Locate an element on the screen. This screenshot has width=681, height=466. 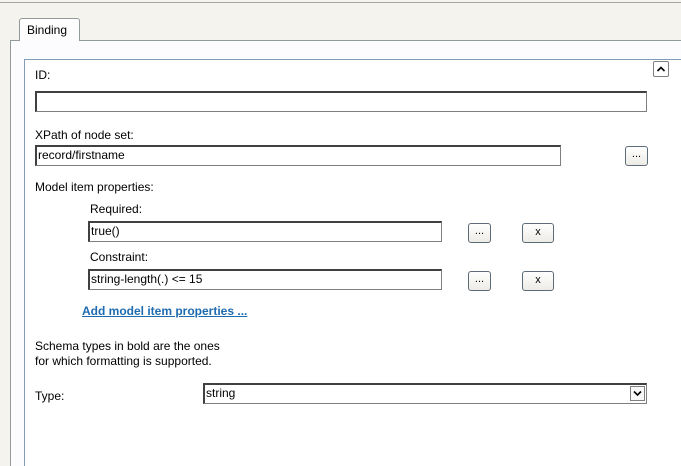
type-select-value: string is located at coordinates (221, 393).